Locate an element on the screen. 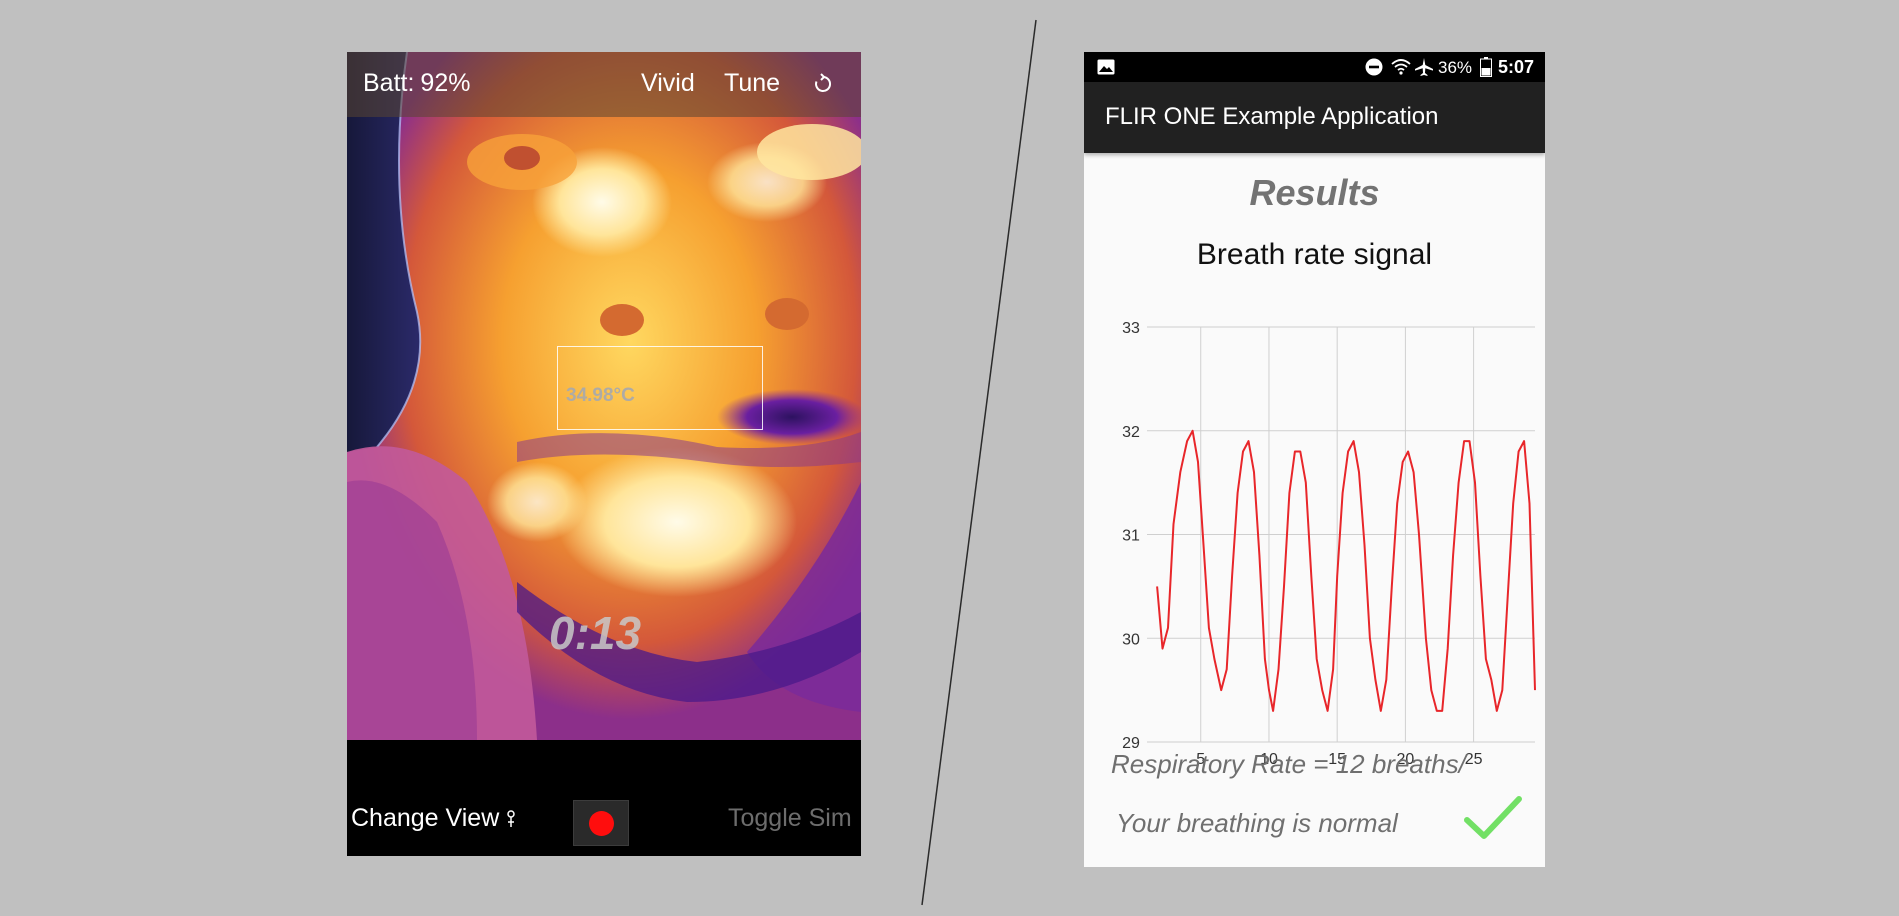  refresh-icon is located at coordinates (823, 84).